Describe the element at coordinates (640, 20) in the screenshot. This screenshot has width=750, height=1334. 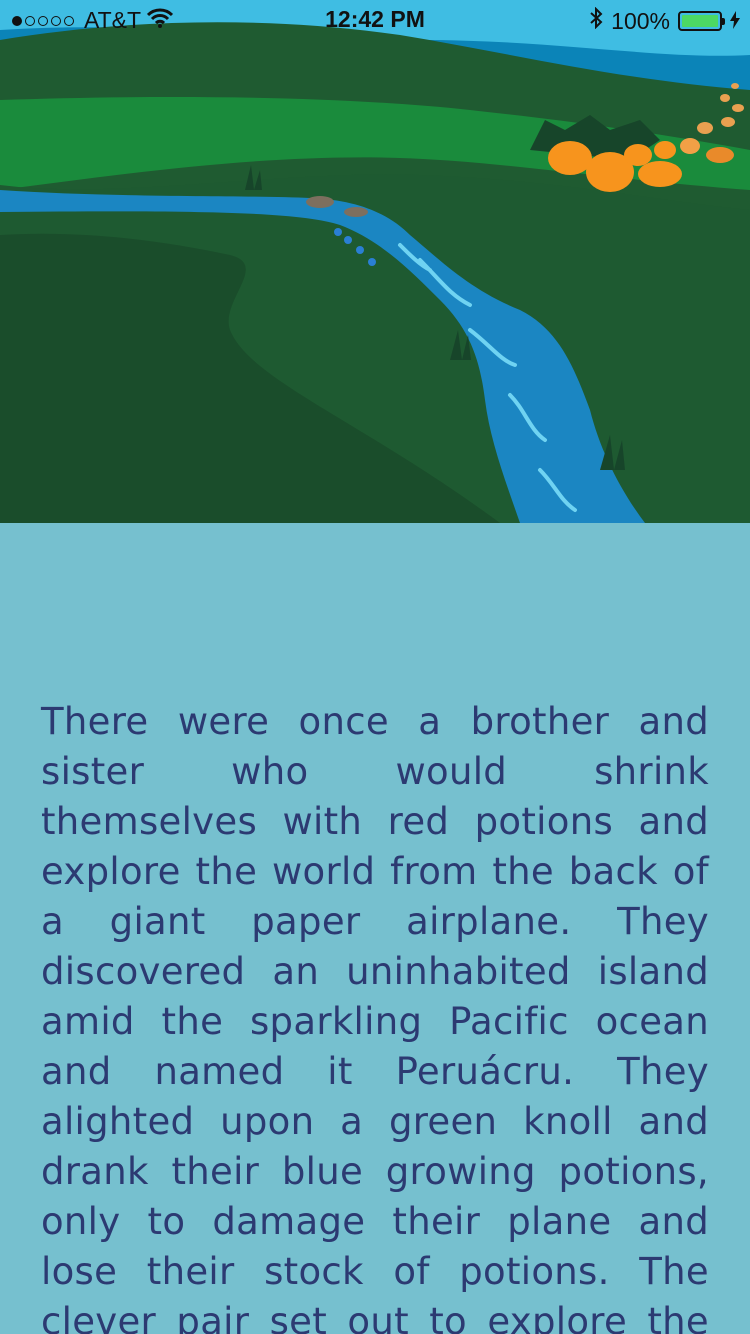
I see `battery-percentage: 100%` at that location.